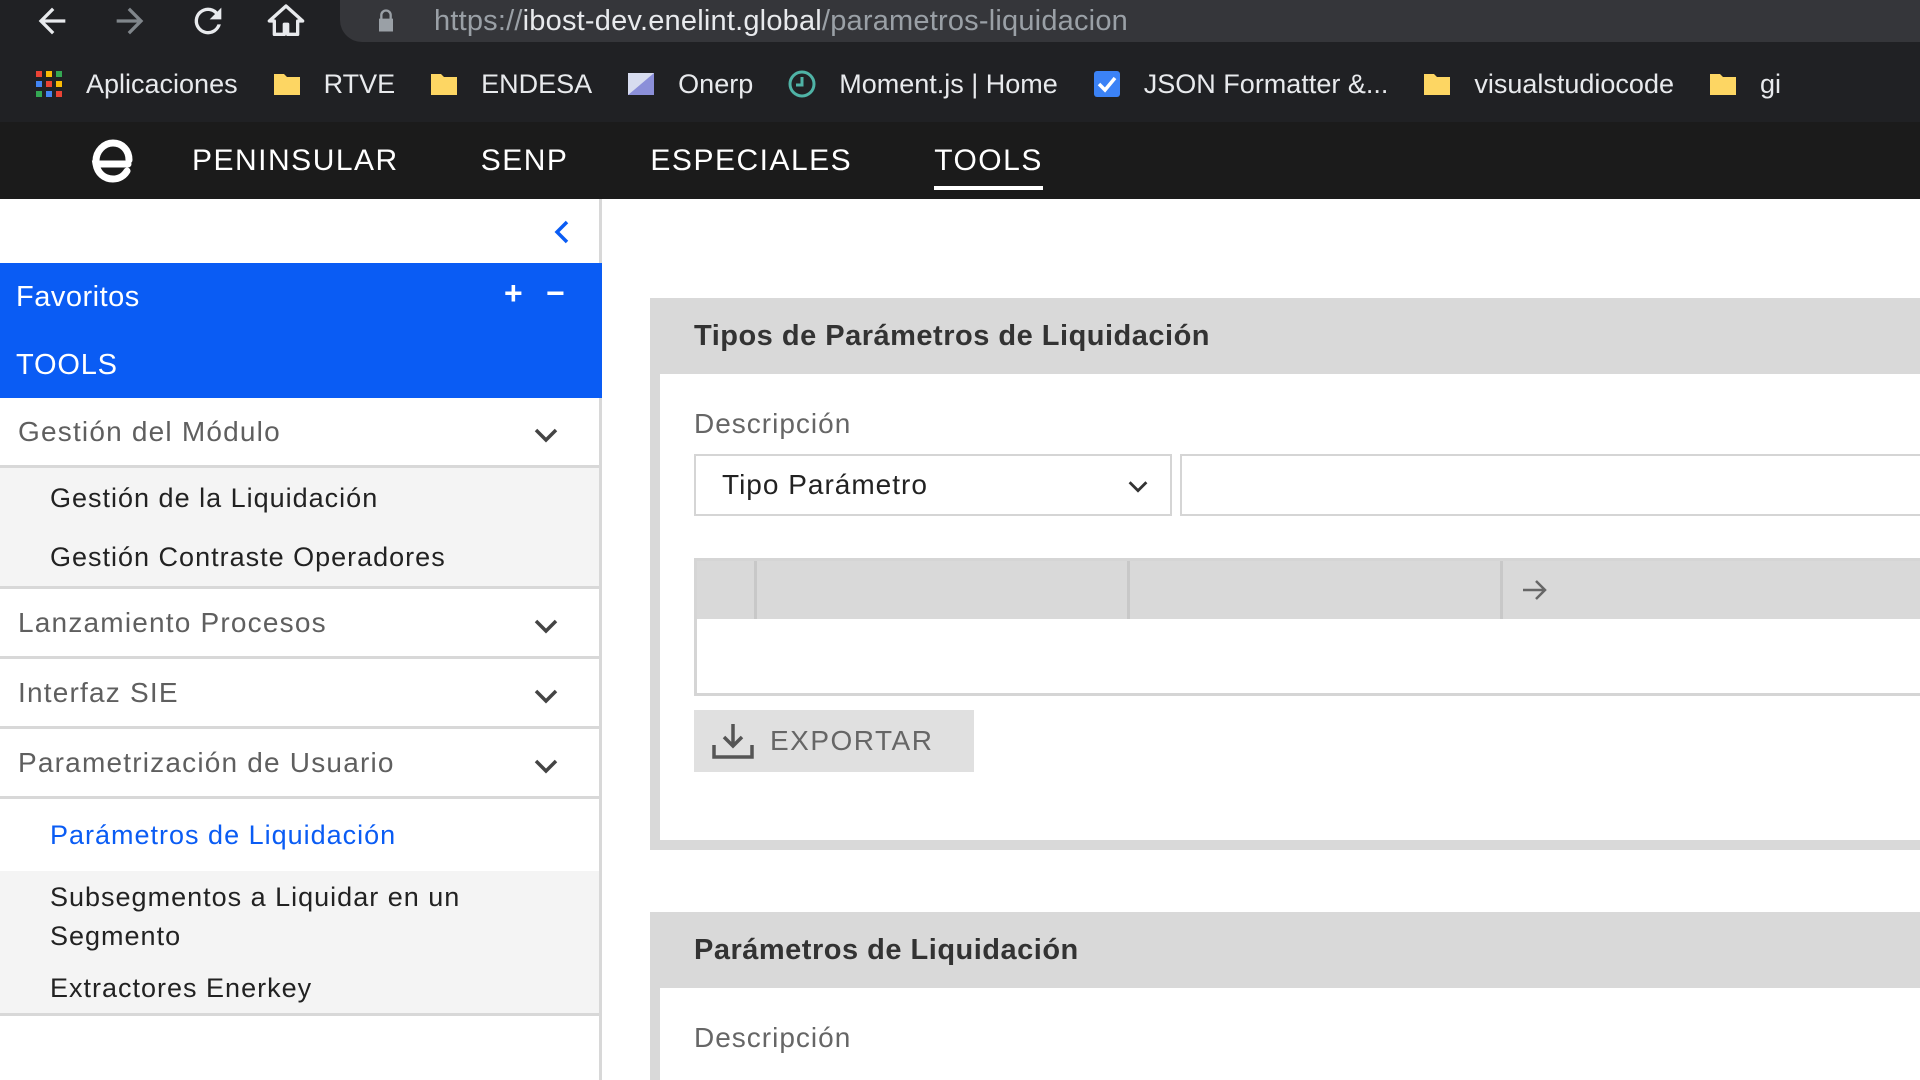  I want to click on bookmark-label: Moment.js | Home, so click(948, 83).